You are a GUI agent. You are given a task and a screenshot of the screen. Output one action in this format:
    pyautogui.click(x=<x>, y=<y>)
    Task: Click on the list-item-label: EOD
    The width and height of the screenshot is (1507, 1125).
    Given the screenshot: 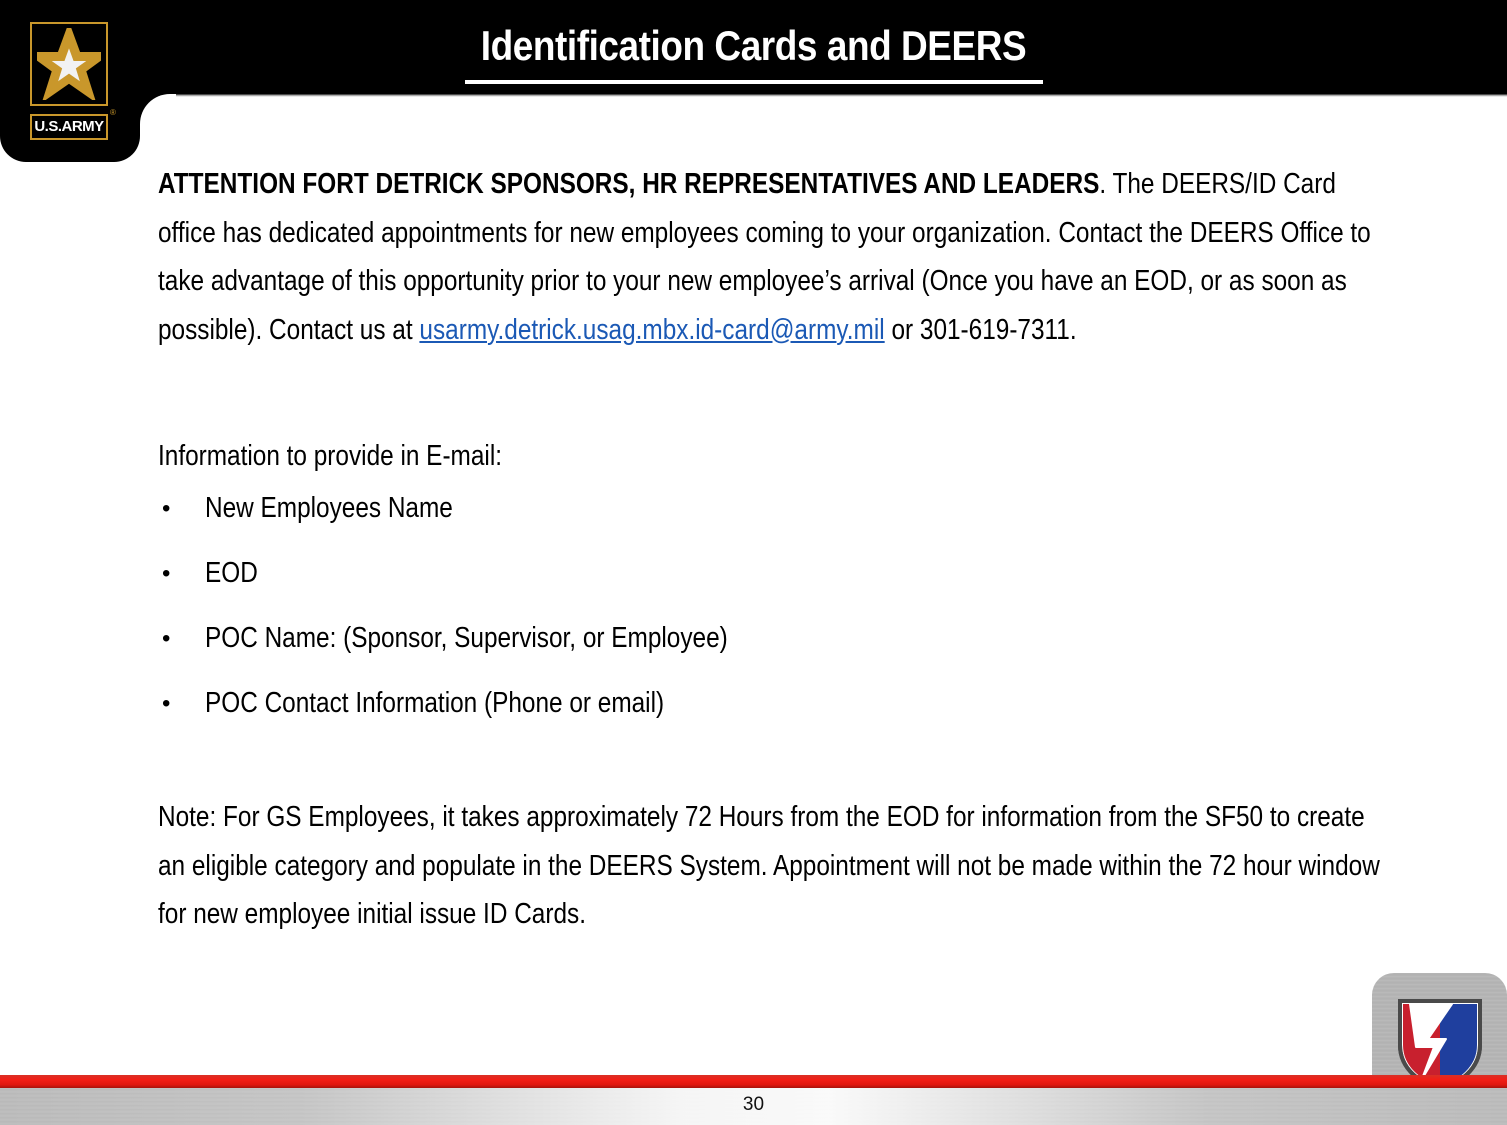 What is the action you would take?
    pyautogui.click(x=231, y=573)
    